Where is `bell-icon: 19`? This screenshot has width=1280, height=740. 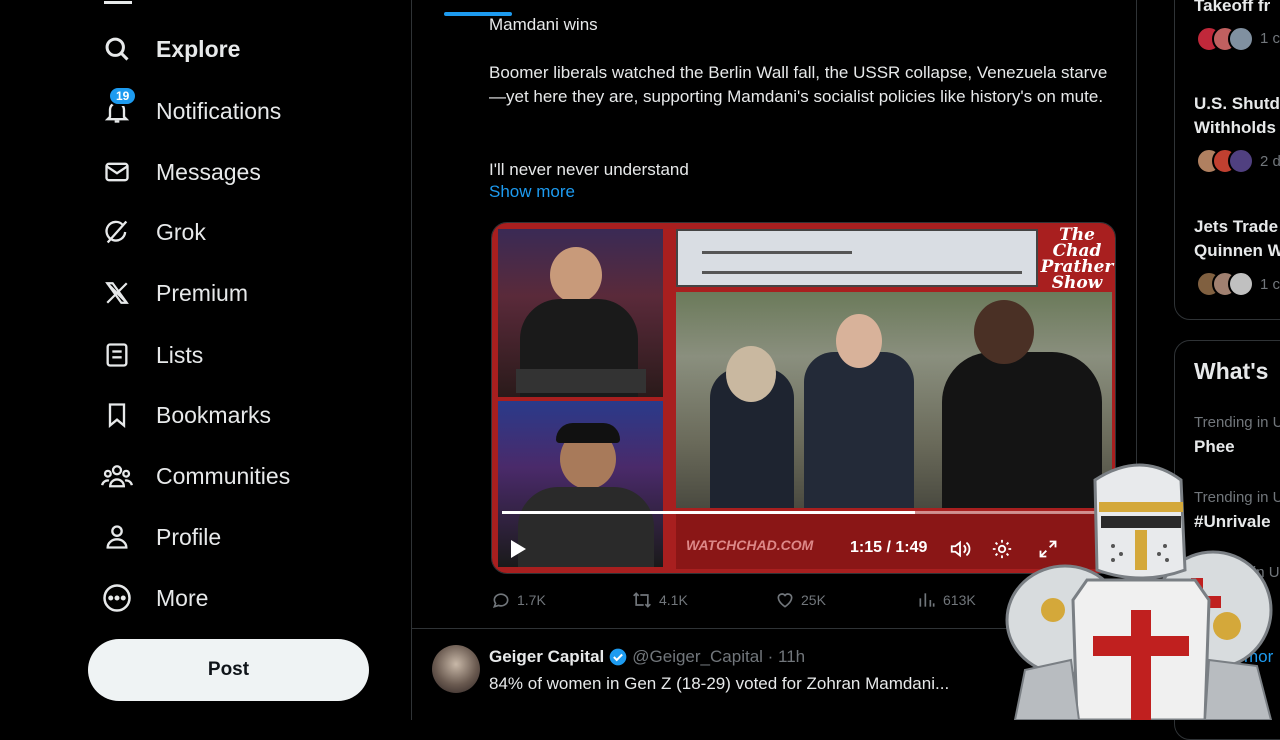 bell-icon: 19 is located at coordinates (119, 107).